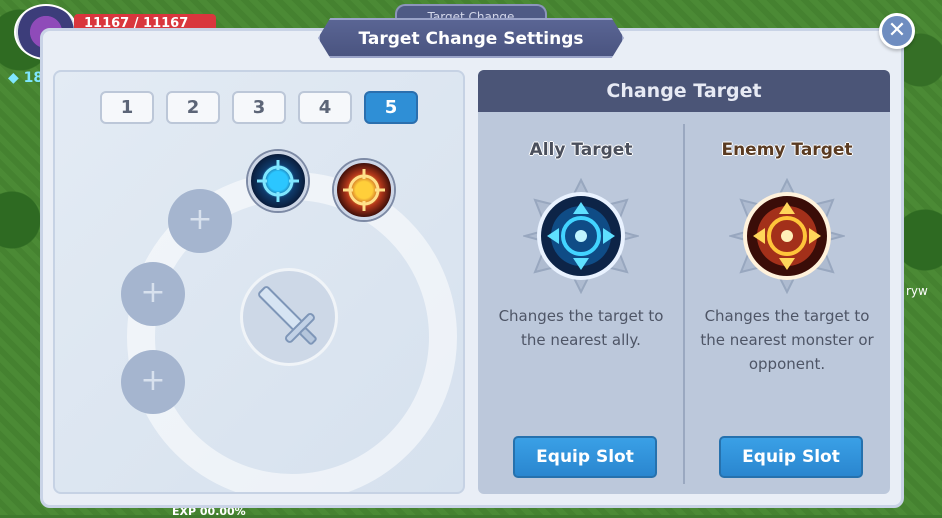  What do you see at coordinates (917, 291) in the screenshot?
I see `player-name: ryw` at bounding box center [917, 291].